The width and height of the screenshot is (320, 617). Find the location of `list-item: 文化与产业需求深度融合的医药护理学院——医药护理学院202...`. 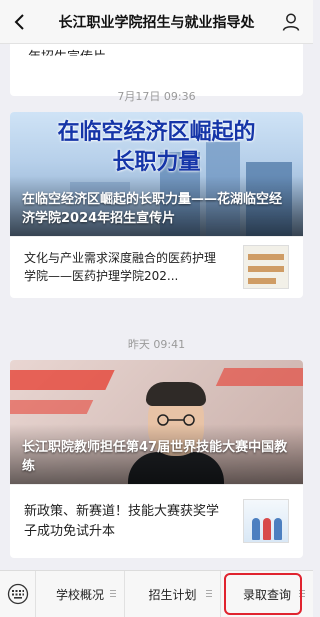

list-item: 文化与产业需求深度融合的医药护理学院——医药护理学院202... is located at coordinates (156, 266).